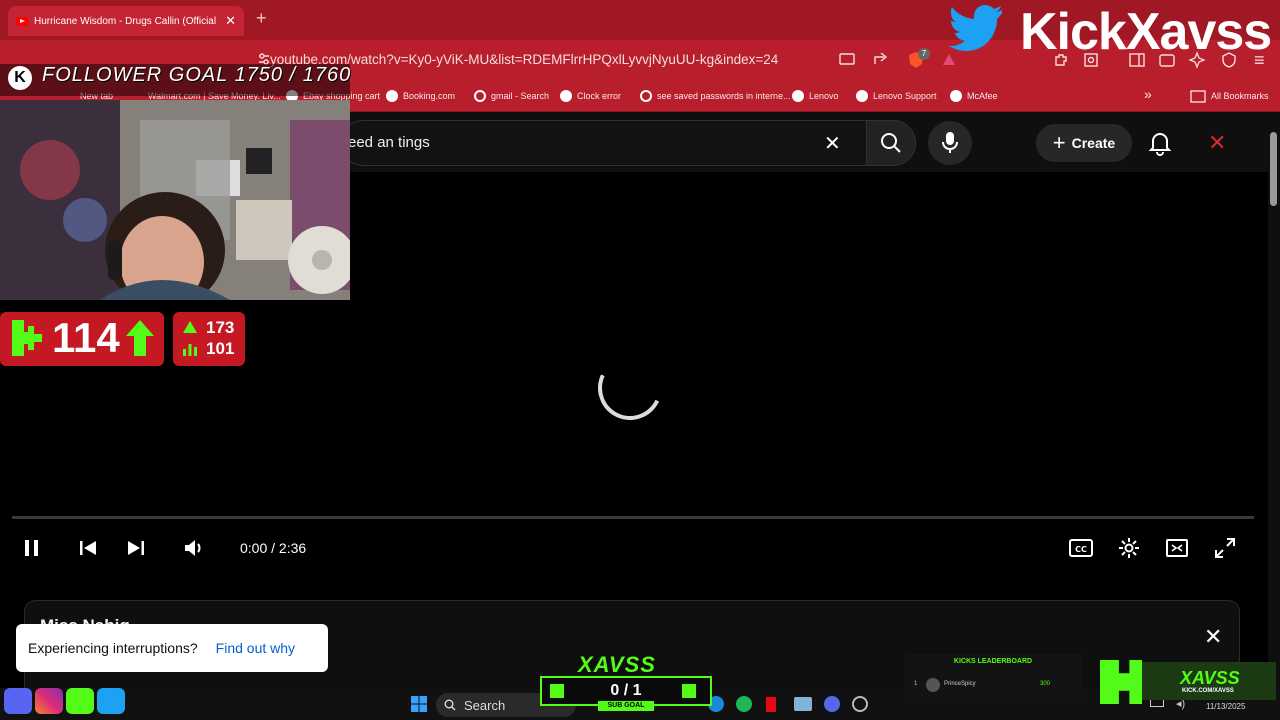 The height and width of the screenshot is (720, 1280). I want to click on kick-logo-icon: K, so click(20, 78).